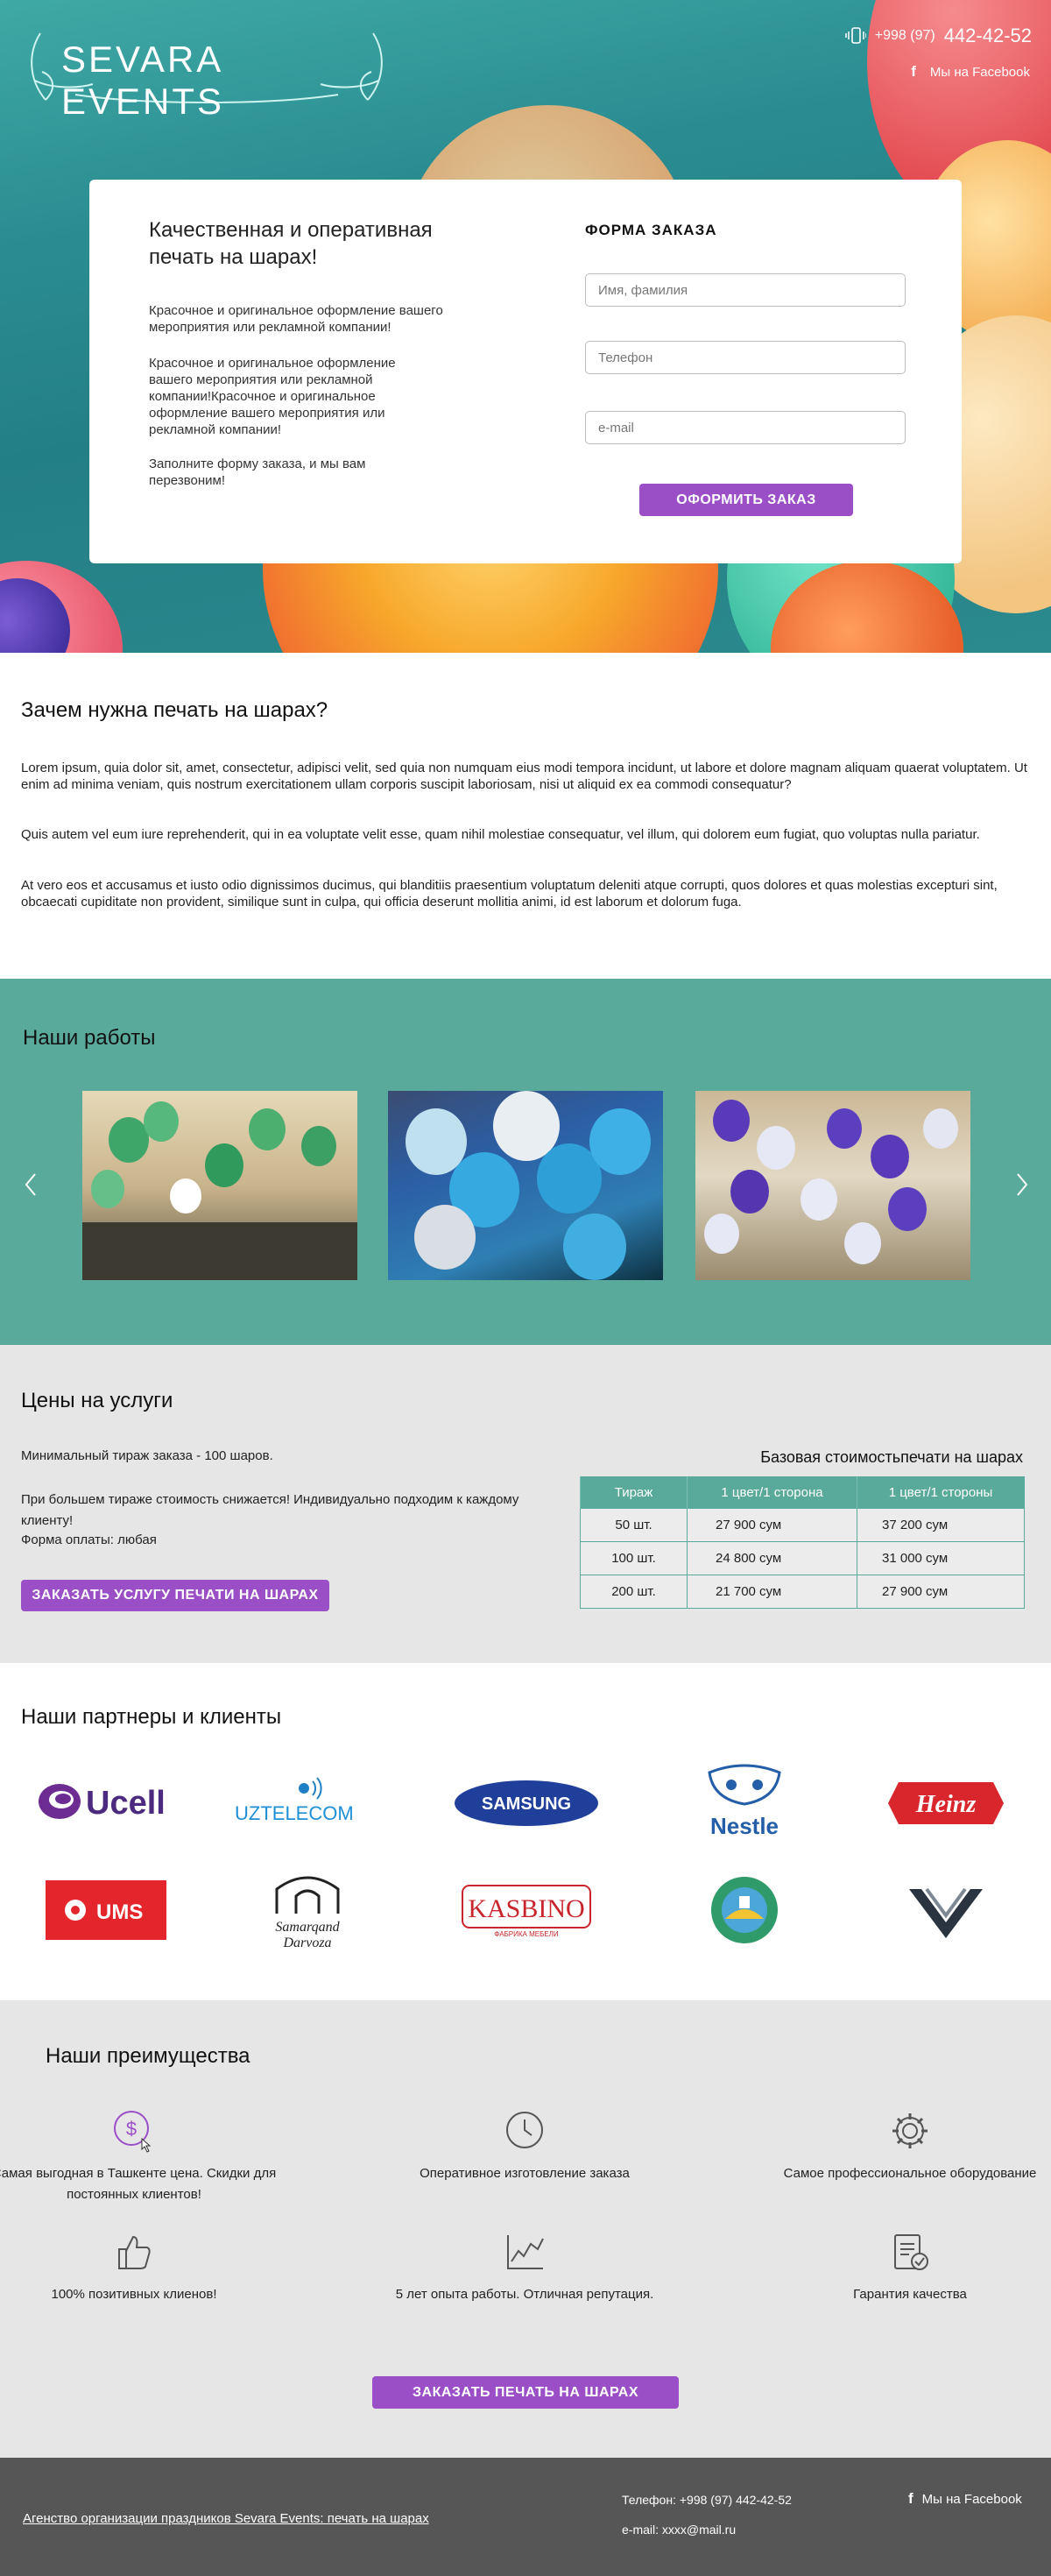 This screenshot has width=1051, height=2576. I want to click on table-cell: 37 200 сум, so click(941, 1525).